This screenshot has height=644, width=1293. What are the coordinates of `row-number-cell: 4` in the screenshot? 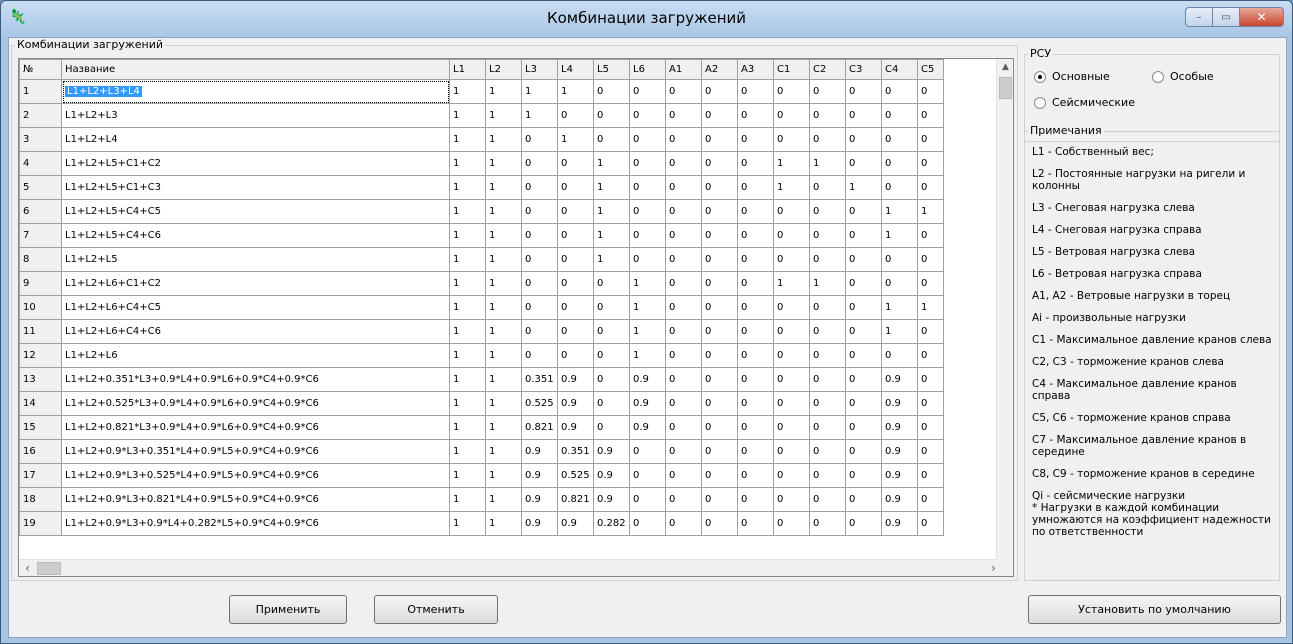 It's located at (40, 163).